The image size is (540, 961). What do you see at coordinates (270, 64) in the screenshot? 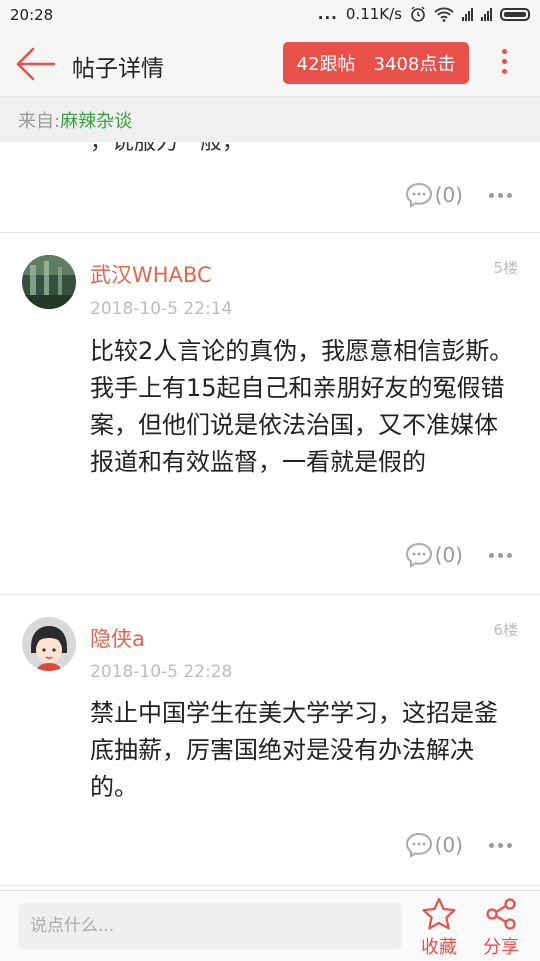
I see `app-header: 帖子详情 42跟帖 3408点击` at bounding box center [270, 64].